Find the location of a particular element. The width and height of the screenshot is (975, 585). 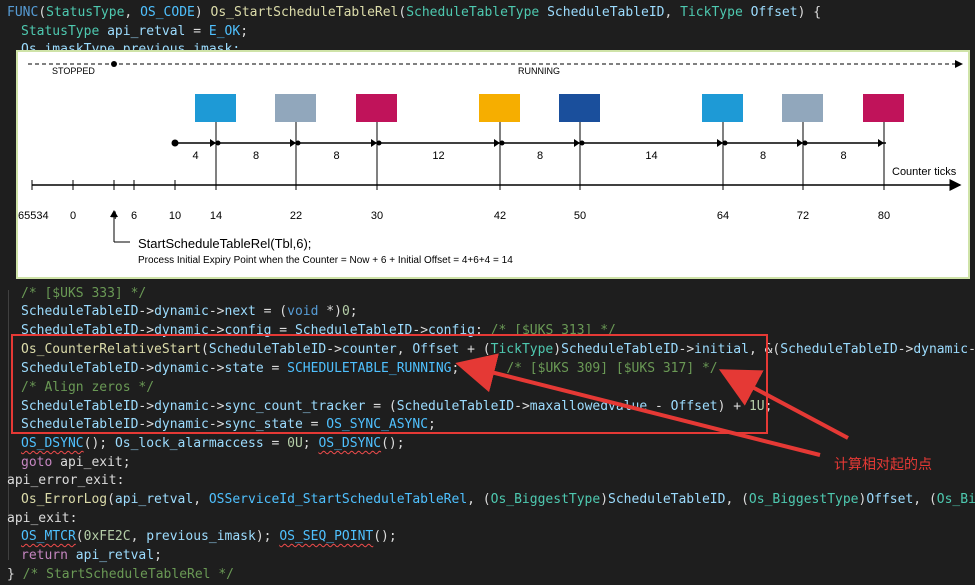

annotation-arrows is located at coordinates (652, 405).